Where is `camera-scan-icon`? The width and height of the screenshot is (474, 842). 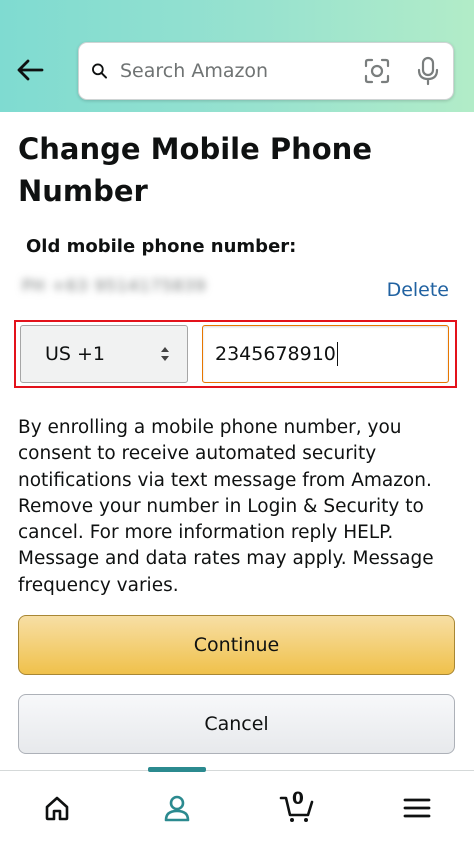 camera-scan-icon is located at coordinates (377, 71).